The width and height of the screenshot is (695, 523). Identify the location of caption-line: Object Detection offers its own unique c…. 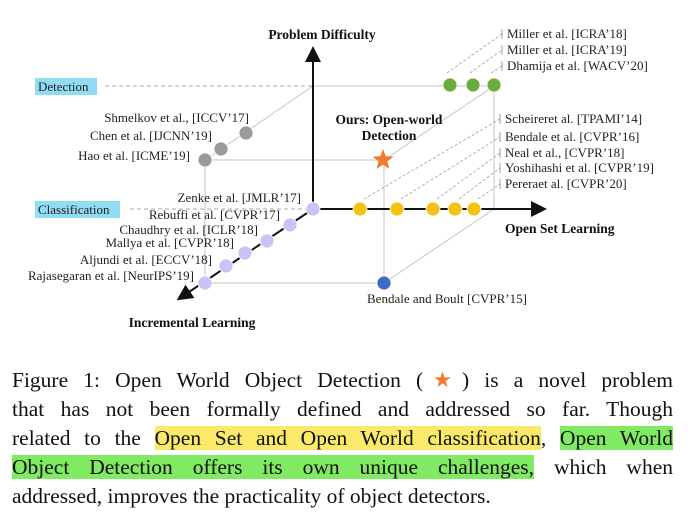
(342, 467).